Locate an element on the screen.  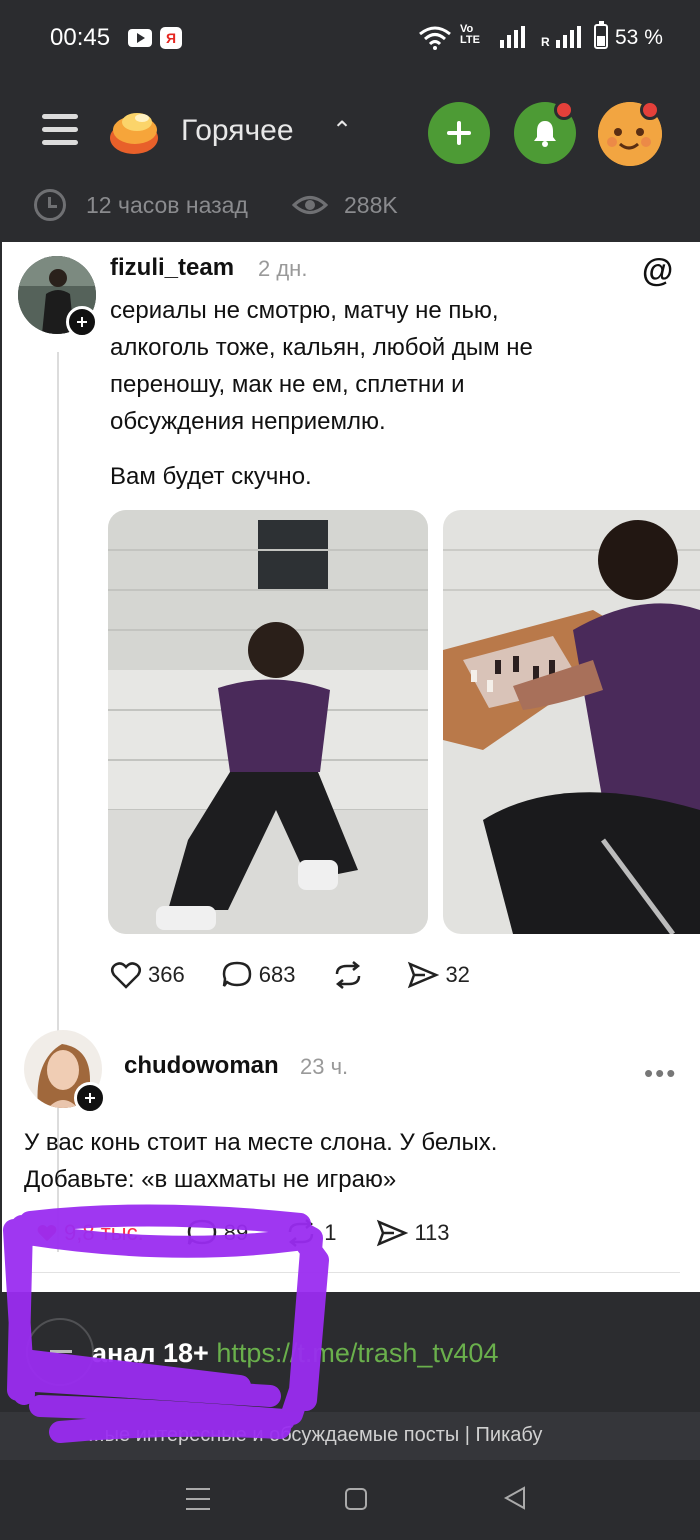
signal-1-icon is located at coordinates (512, 37).